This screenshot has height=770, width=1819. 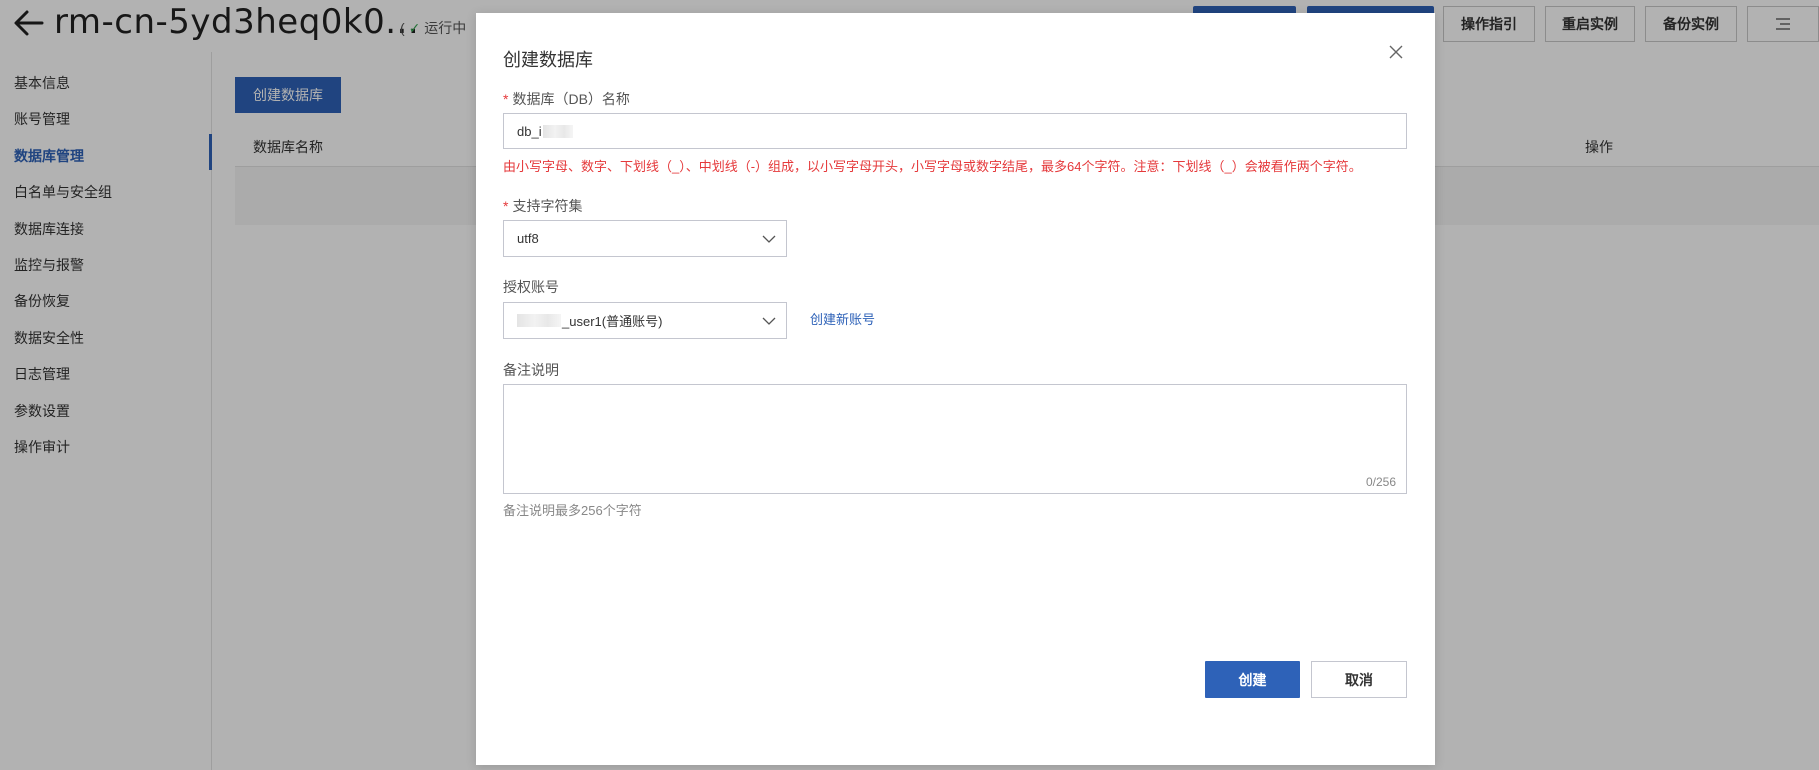 I want to click on charset-select: utf8, so click(x=645, y=238).